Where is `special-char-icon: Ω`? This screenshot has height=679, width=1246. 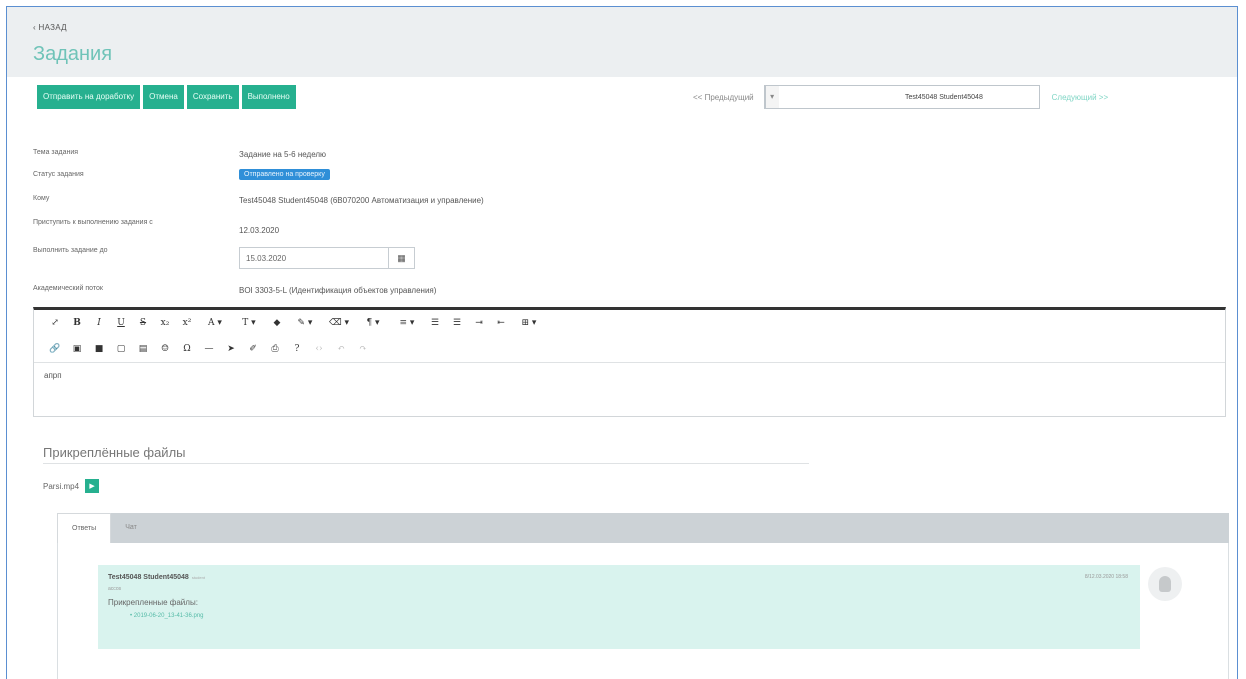 special-char-icon: Ω is located at coordinates (187, 349).